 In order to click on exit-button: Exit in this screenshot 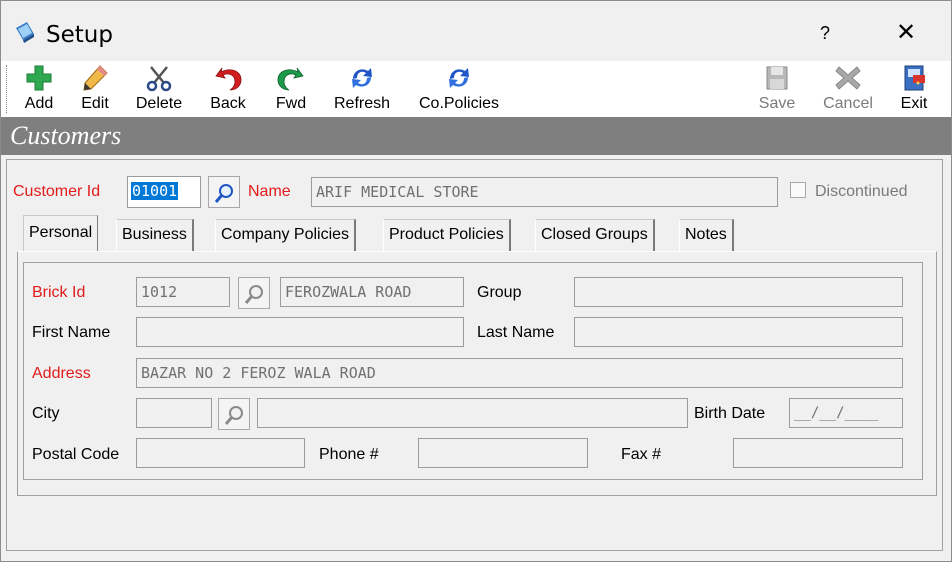, I will do `click(914, 89)`.